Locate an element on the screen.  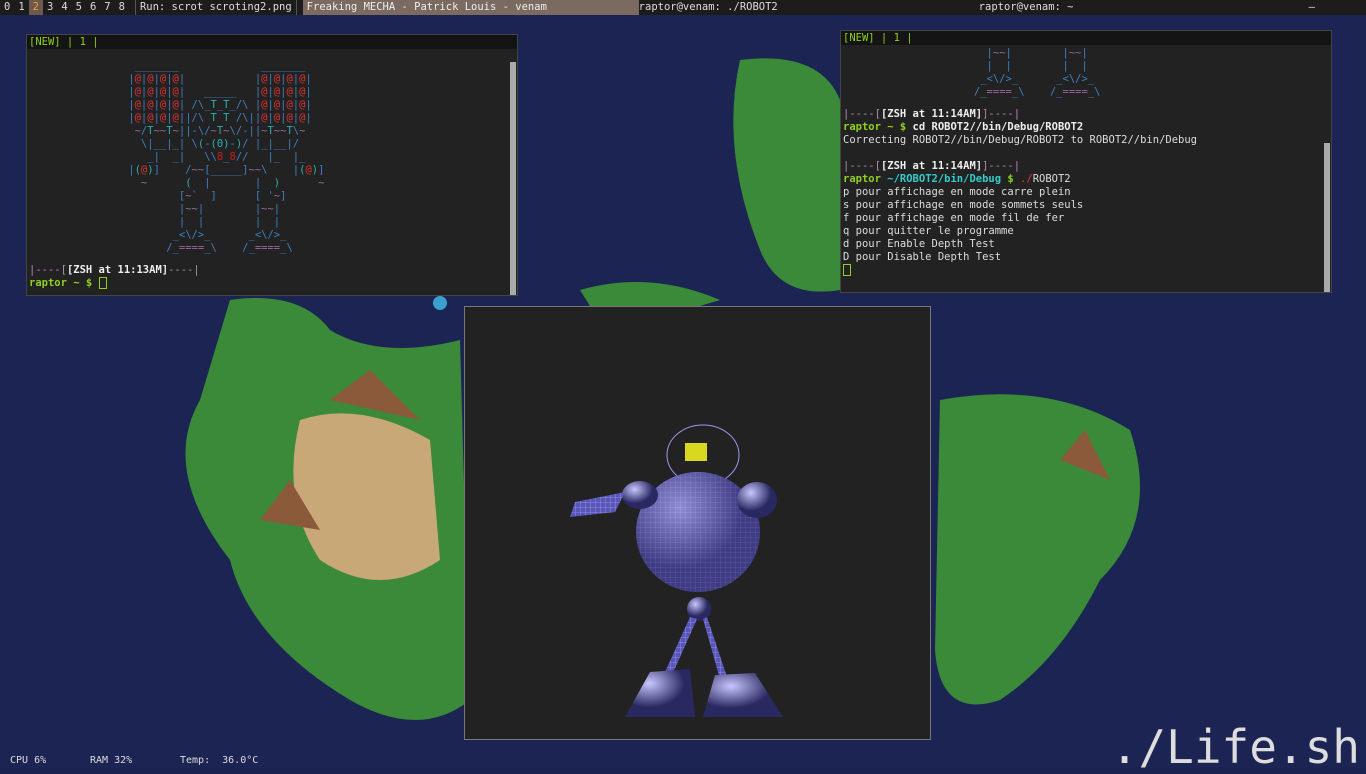
command-line: raptor ~/ROBOT2/bin/Debug $ ./ROBOT2 is located at coordinates (1086, 179).